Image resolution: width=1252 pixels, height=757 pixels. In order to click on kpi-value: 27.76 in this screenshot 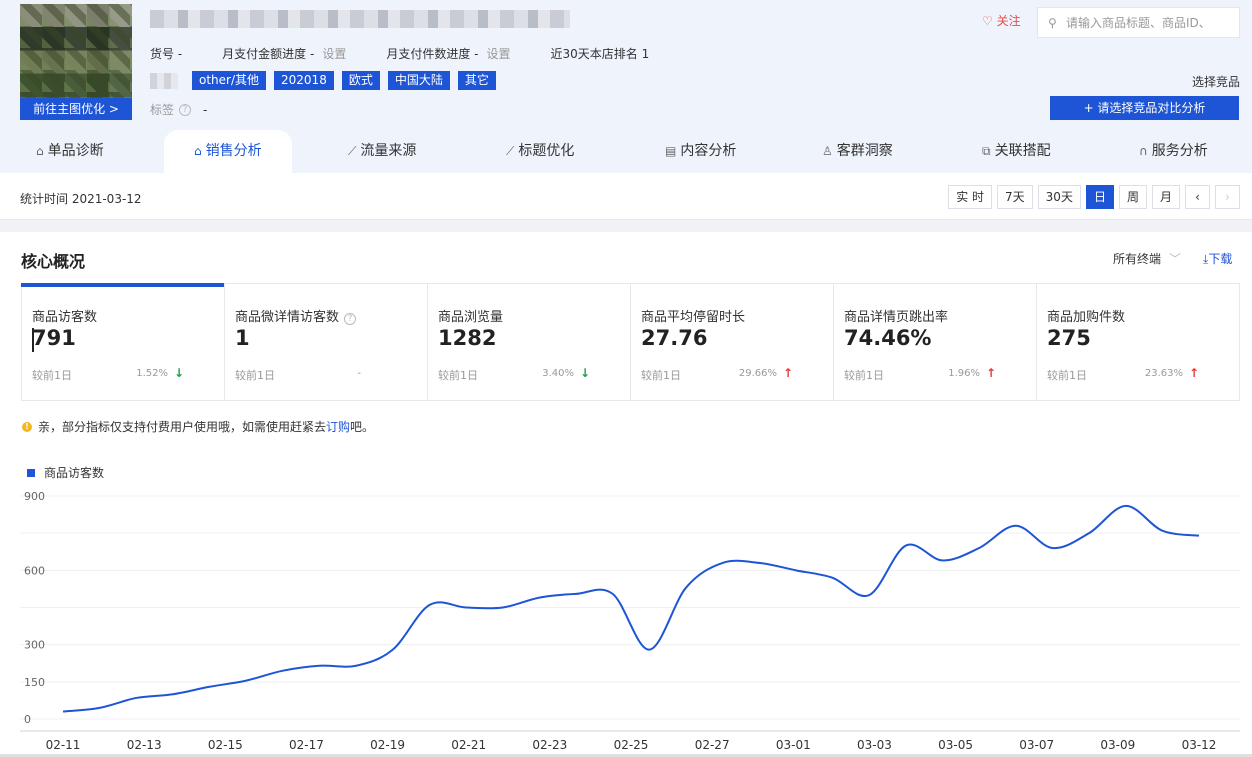, I will do `click(674, 338)`.